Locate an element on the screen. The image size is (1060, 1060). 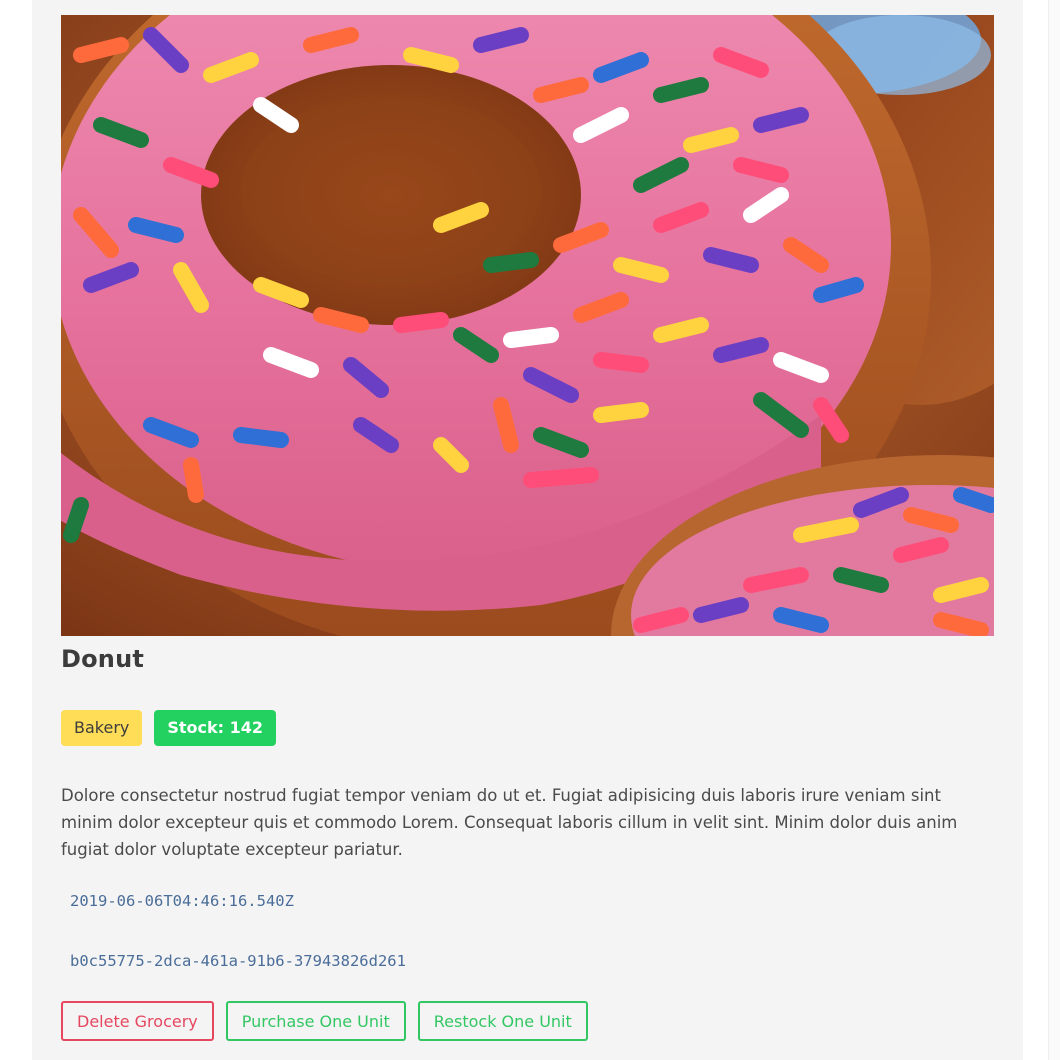
purchase-one-unit-button: Purchase One Unit is located at coordinates (315, 1021).